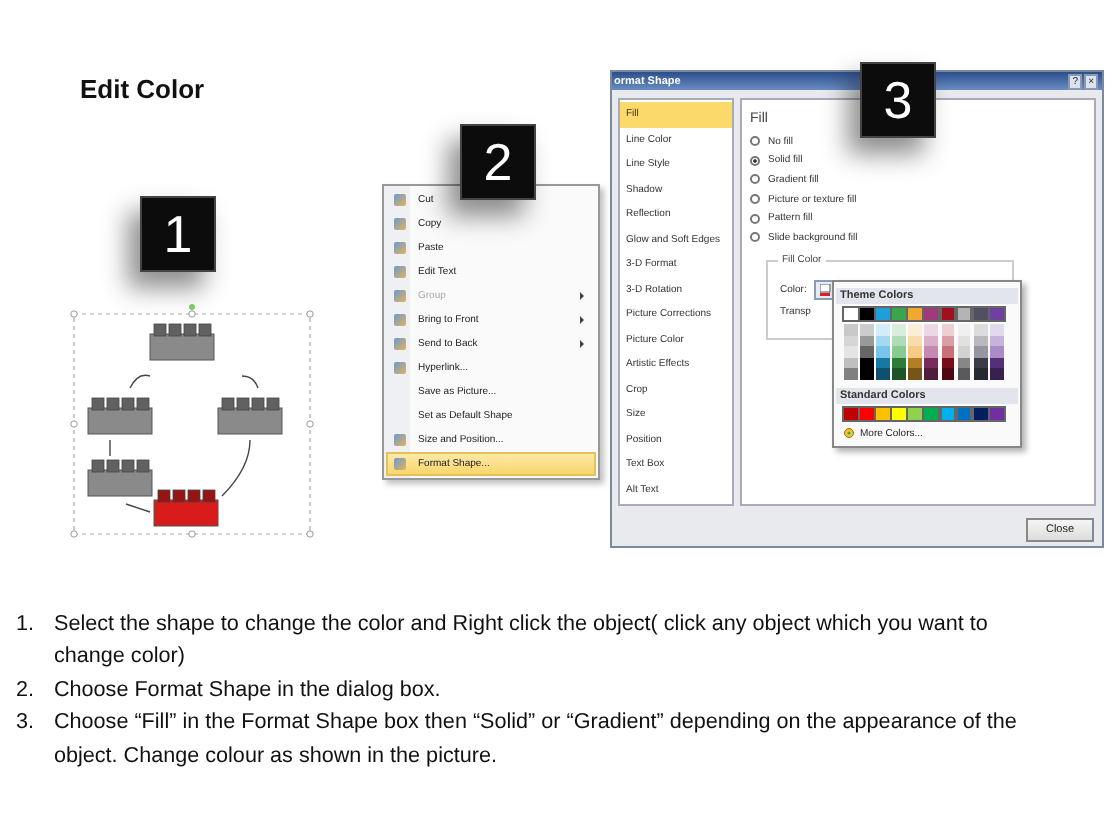 The width and height of the screenshot is (1120, 840). I want to click on step-number: 3., so click(26, 723).